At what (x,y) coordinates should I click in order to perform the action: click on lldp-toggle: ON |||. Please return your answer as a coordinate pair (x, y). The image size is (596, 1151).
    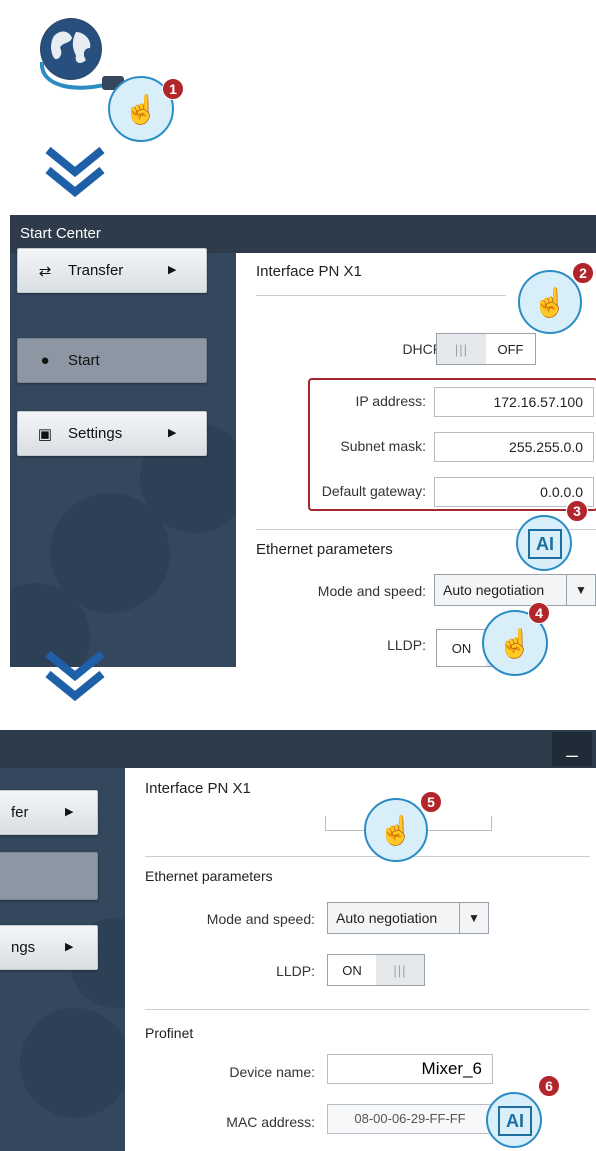
    Looking at the image, I should click on (376, 970).